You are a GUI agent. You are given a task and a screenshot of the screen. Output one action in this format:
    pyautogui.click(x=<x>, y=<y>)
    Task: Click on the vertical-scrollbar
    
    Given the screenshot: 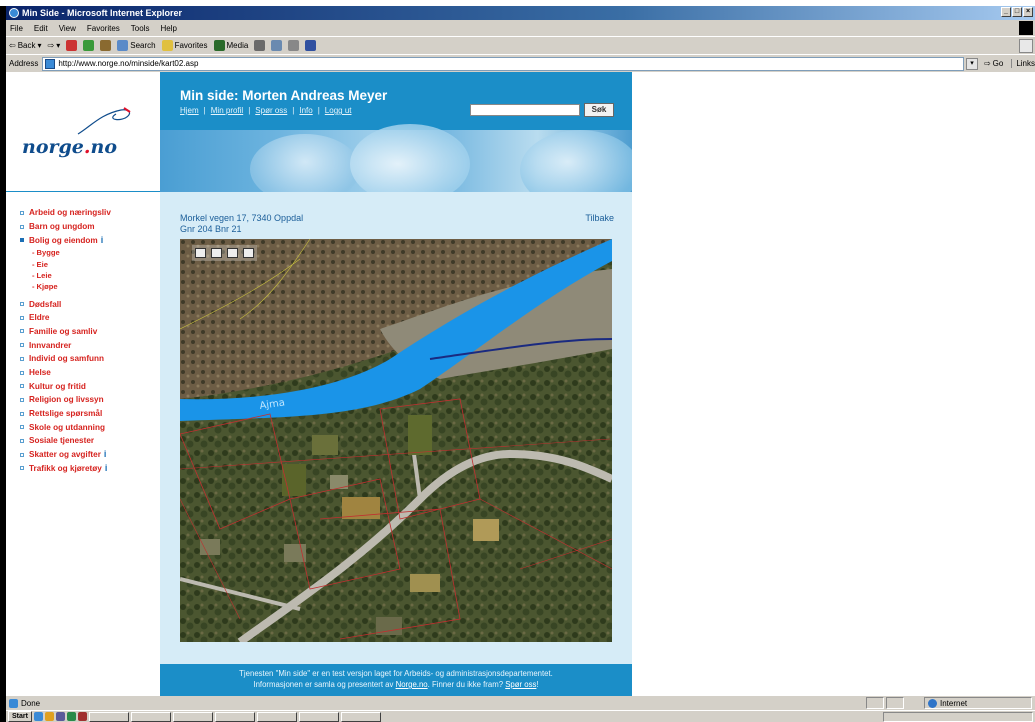 What is the action you would take?
    pyautogui.click(x=1029, y=384)
    